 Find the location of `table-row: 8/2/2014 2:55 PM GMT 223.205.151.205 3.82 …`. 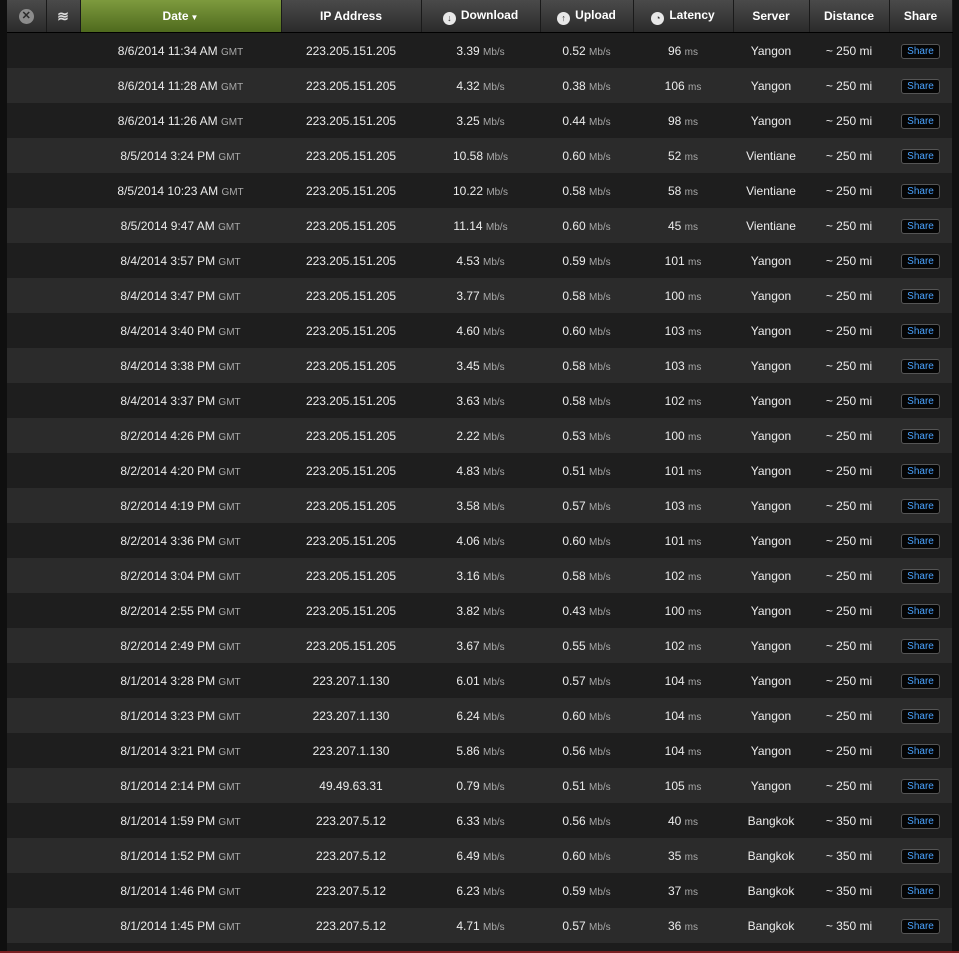

table-row: 8/2/2014 2:55 PM GMT 223.205.151.205 3.82 … is located at coordinates (479, 610).